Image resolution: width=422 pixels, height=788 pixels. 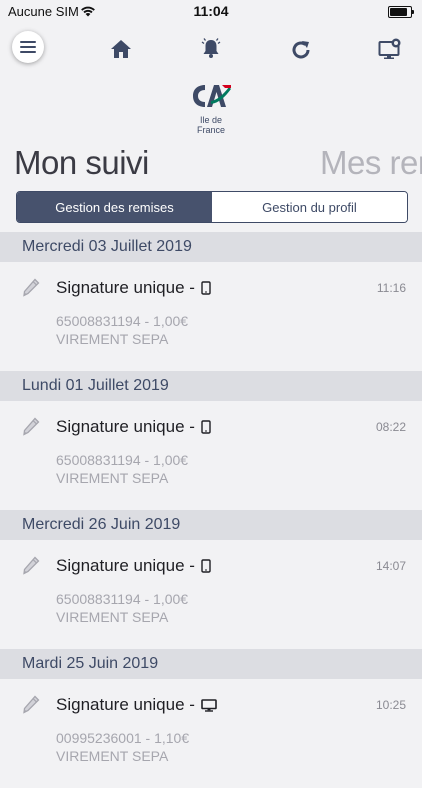 I want to click on bell-icon, so click(x=211, y=48).